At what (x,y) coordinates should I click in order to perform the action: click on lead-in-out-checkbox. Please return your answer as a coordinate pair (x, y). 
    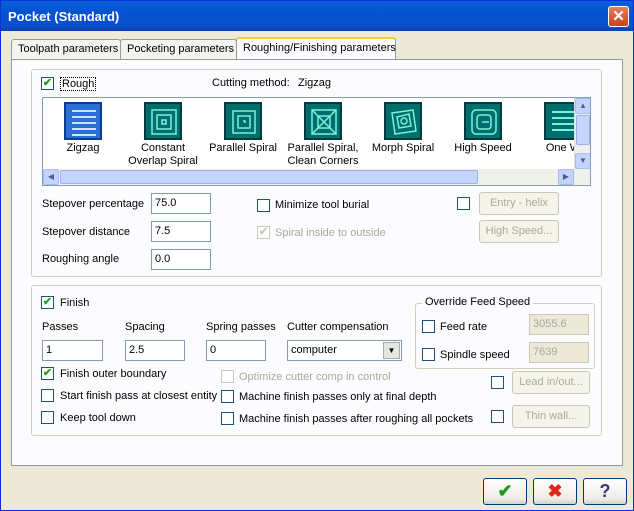
    Looking at the image, I should click on (497, 382).